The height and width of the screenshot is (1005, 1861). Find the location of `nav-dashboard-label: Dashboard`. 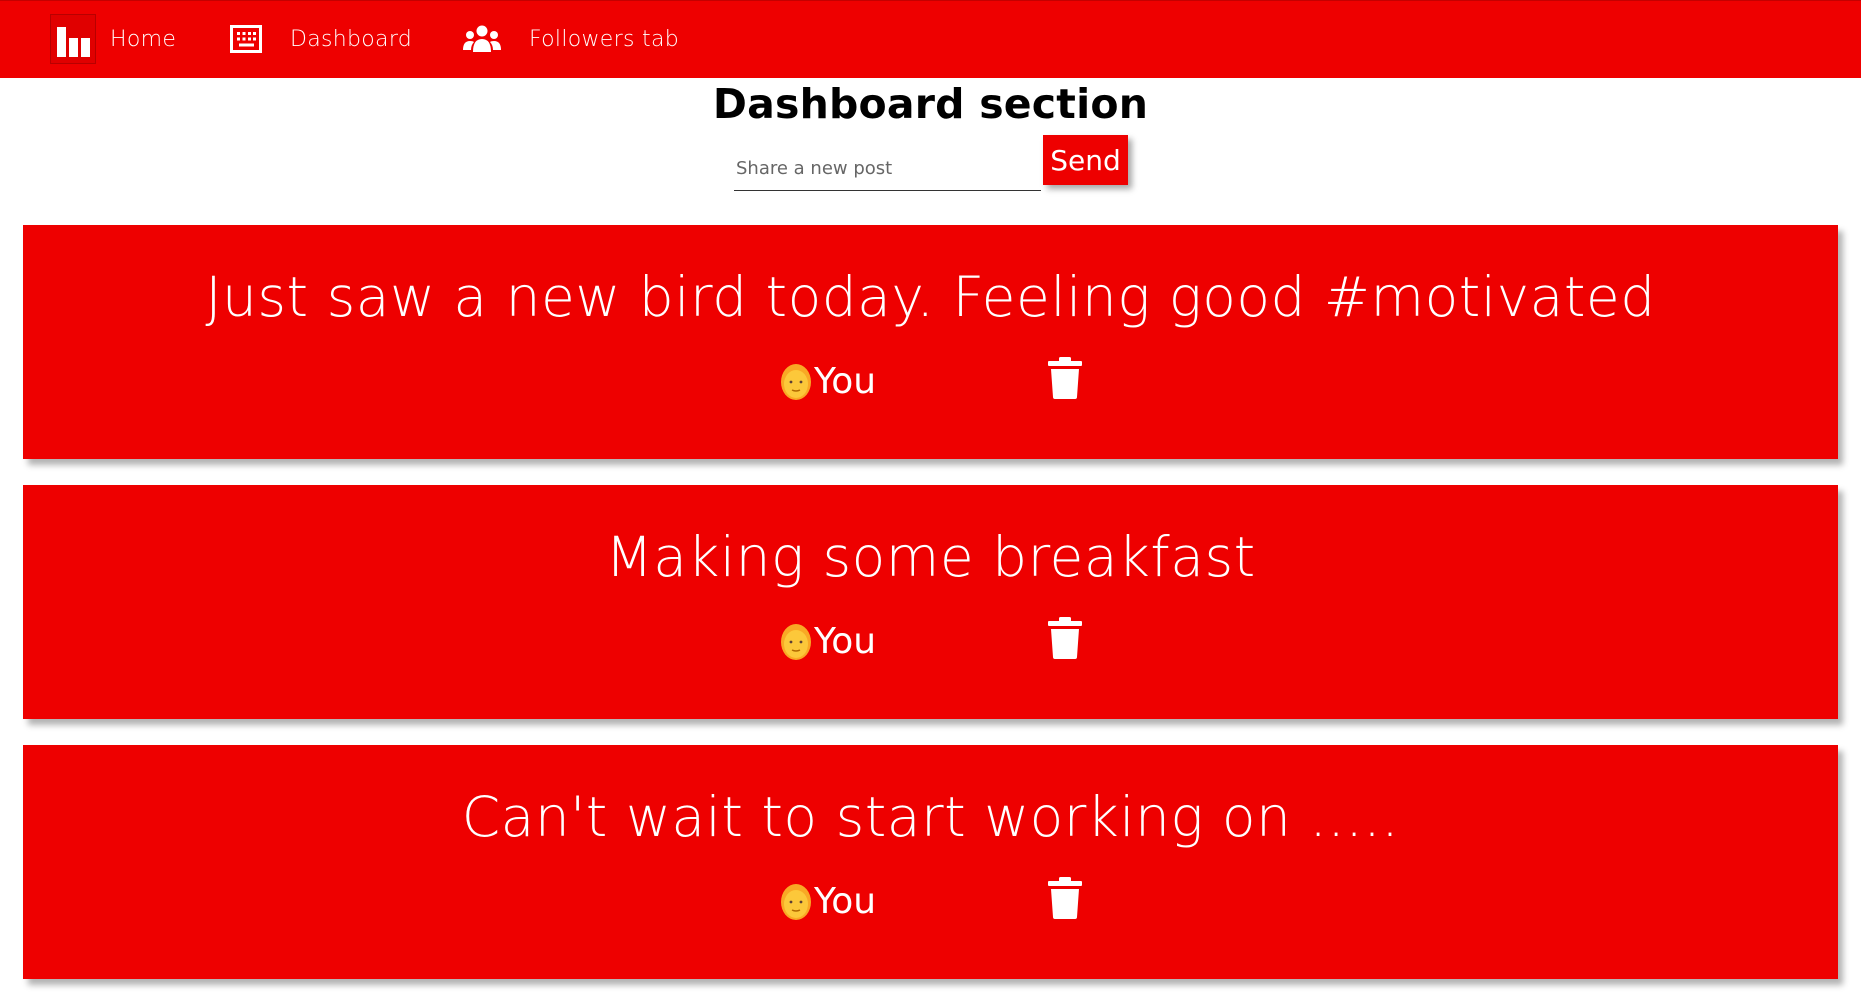

nav-dashboard-label: Dashboard is located at coordinates (351, 39).